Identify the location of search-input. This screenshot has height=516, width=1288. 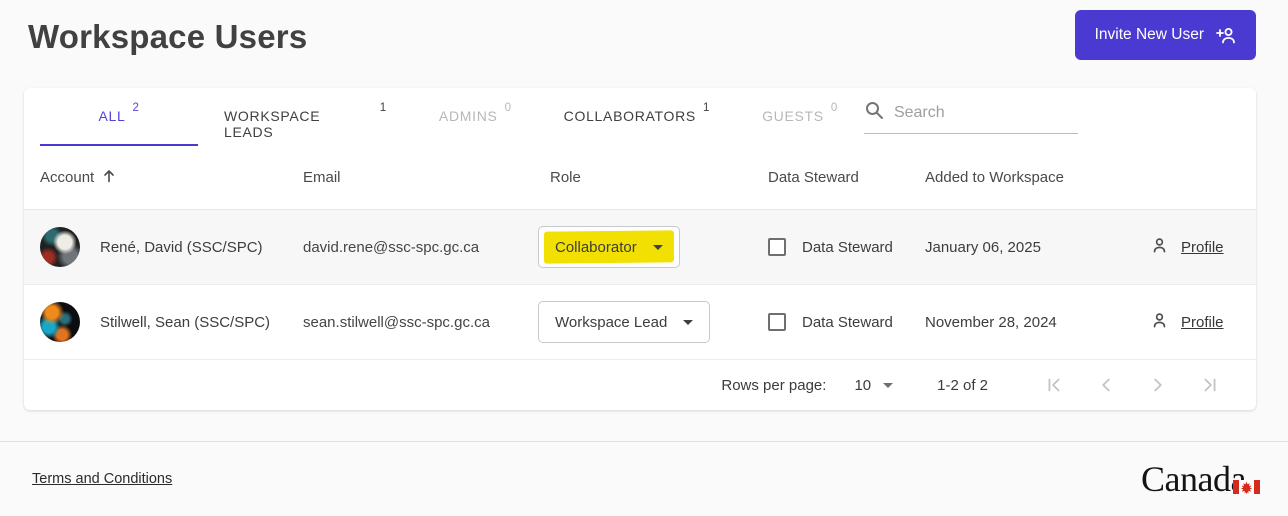
(978, 112).